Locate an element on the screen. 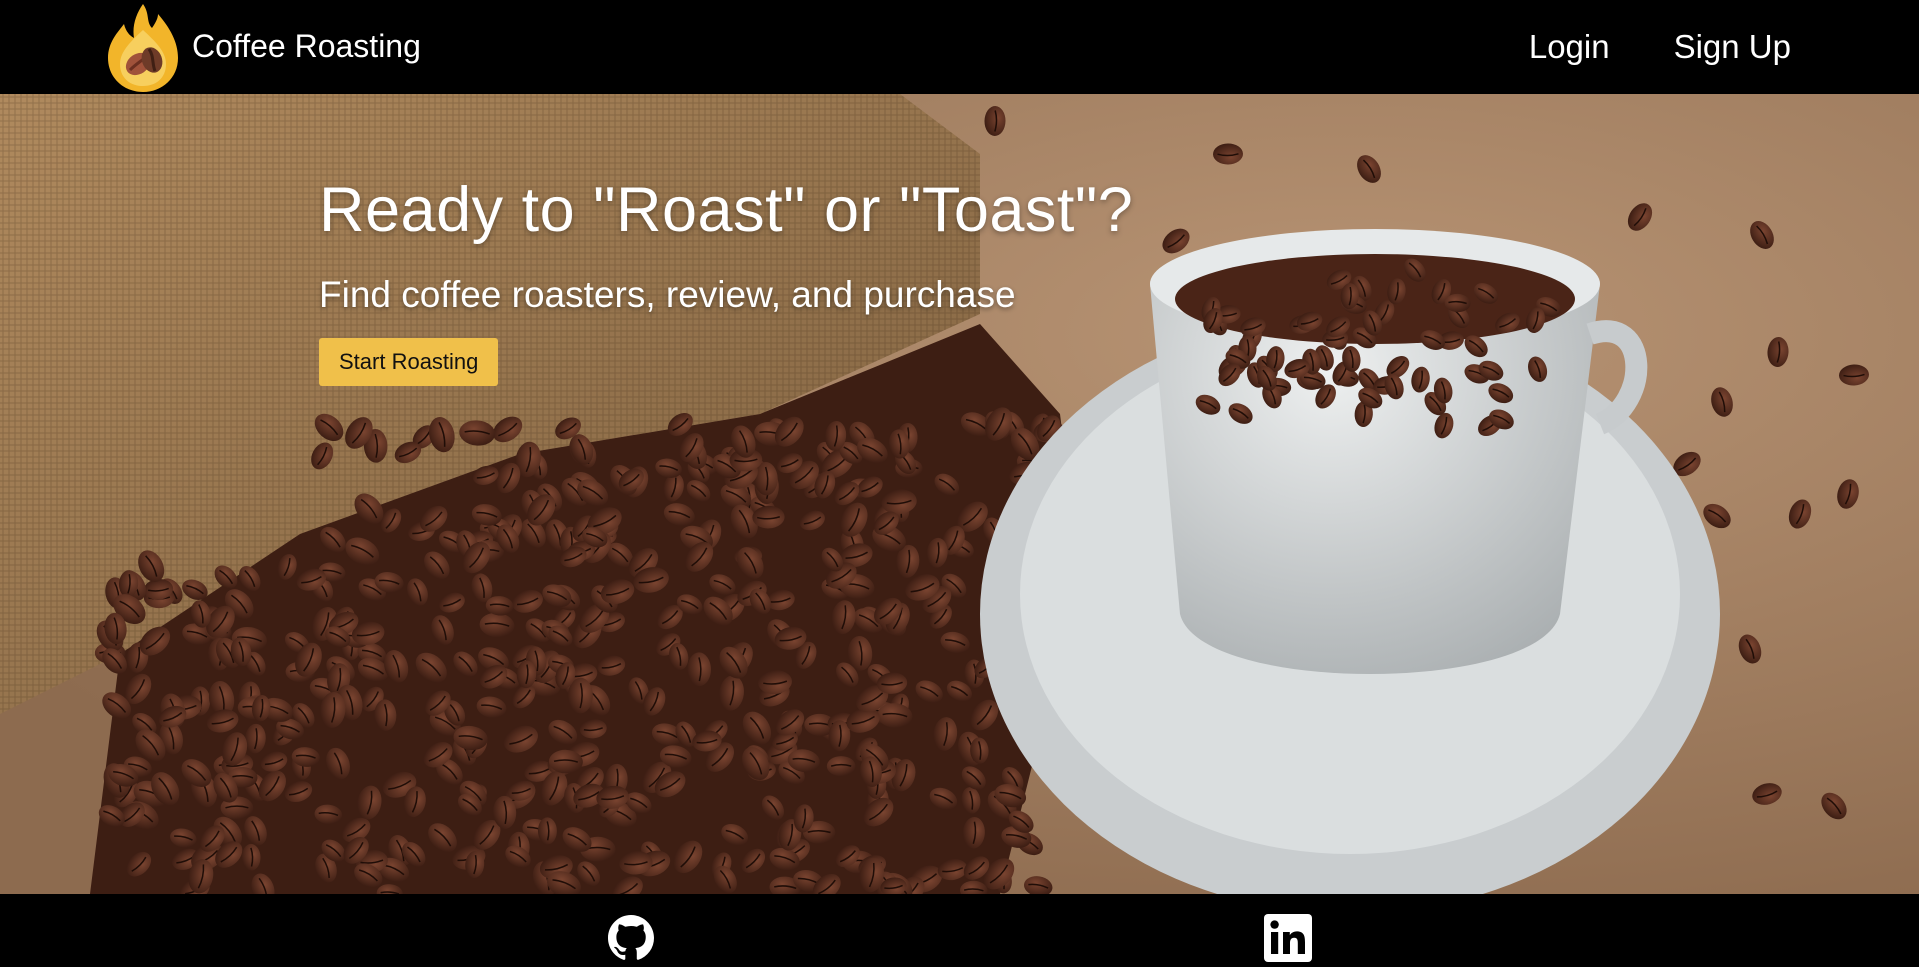 This screenshot has width=1919, height=967. flame-coffee-bean-icon is located at coordinates (143, 48).